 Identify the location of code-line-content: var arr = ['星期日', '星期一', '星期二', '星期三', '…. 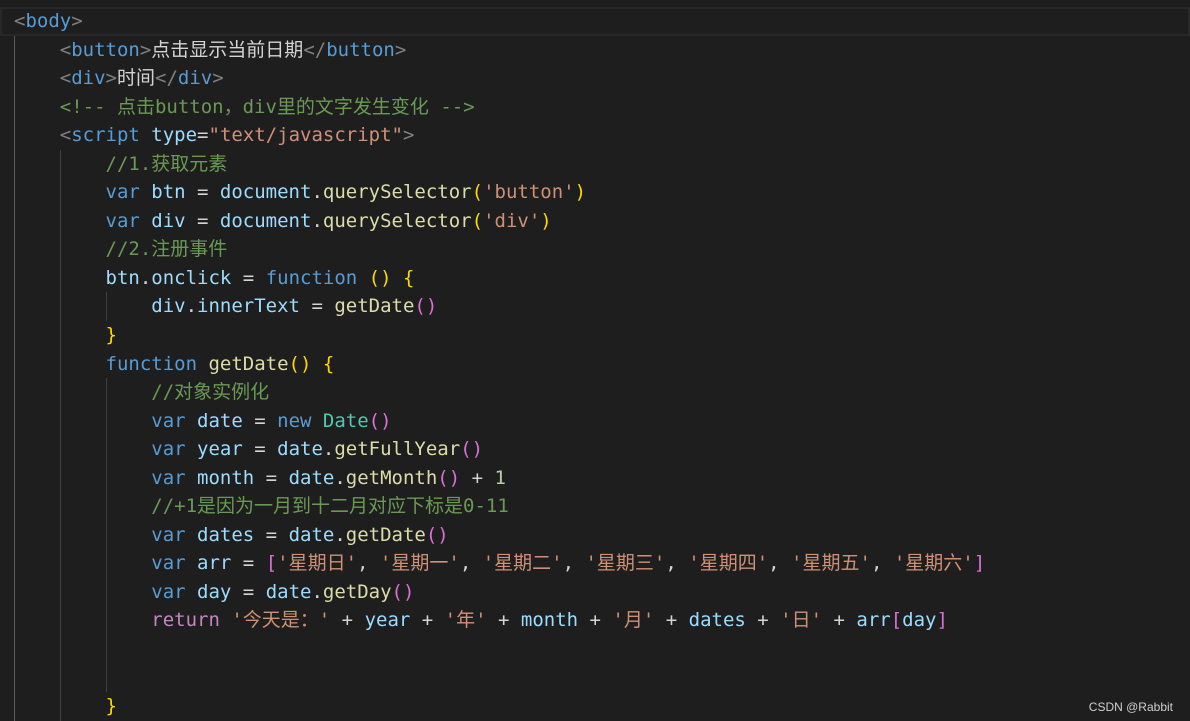
(568, 563).